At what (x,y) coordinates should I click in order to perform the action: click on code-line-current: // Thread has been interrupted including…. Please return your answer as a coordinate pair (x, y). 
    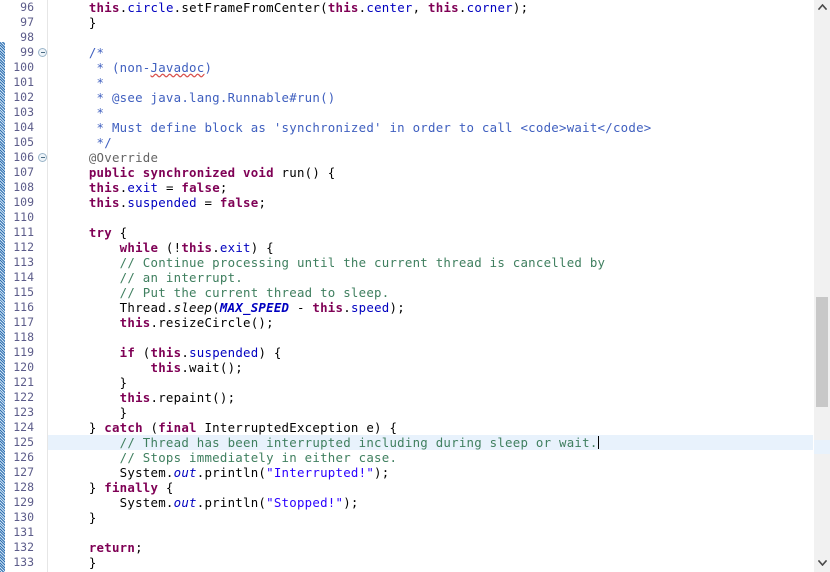
    Looking at the image, I should click on (439, 442).